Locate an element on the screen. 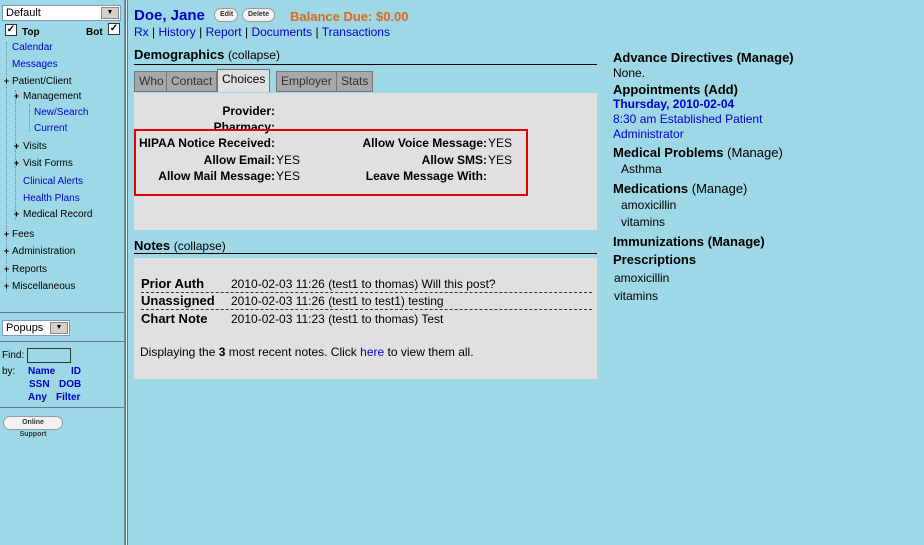 The image size is (924, 545). problem-item: Asthma is located at coordinates (641, 169).